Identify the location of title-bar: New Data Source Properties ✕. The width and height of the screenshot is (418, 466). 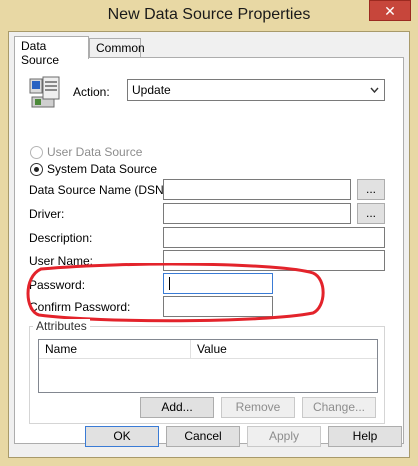
(209, 15).